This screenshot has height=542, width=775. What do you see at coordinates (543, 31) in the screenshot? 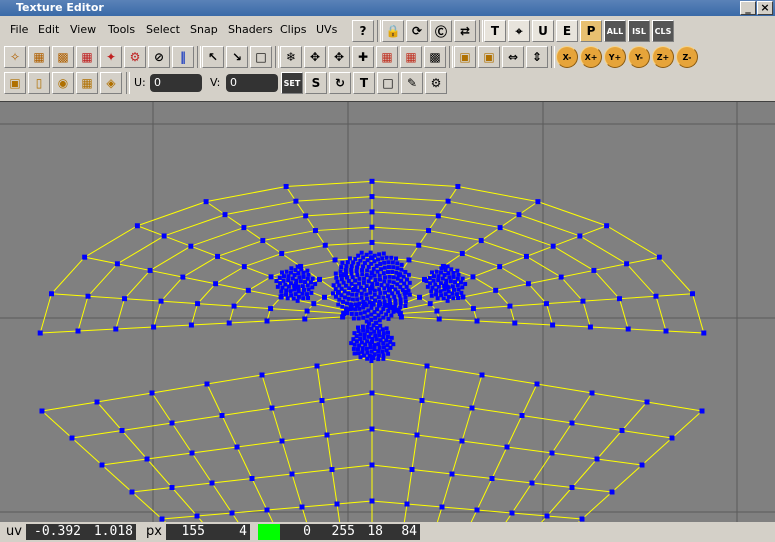
I see `pin-u-button: U` at bounding box center [543, 31].